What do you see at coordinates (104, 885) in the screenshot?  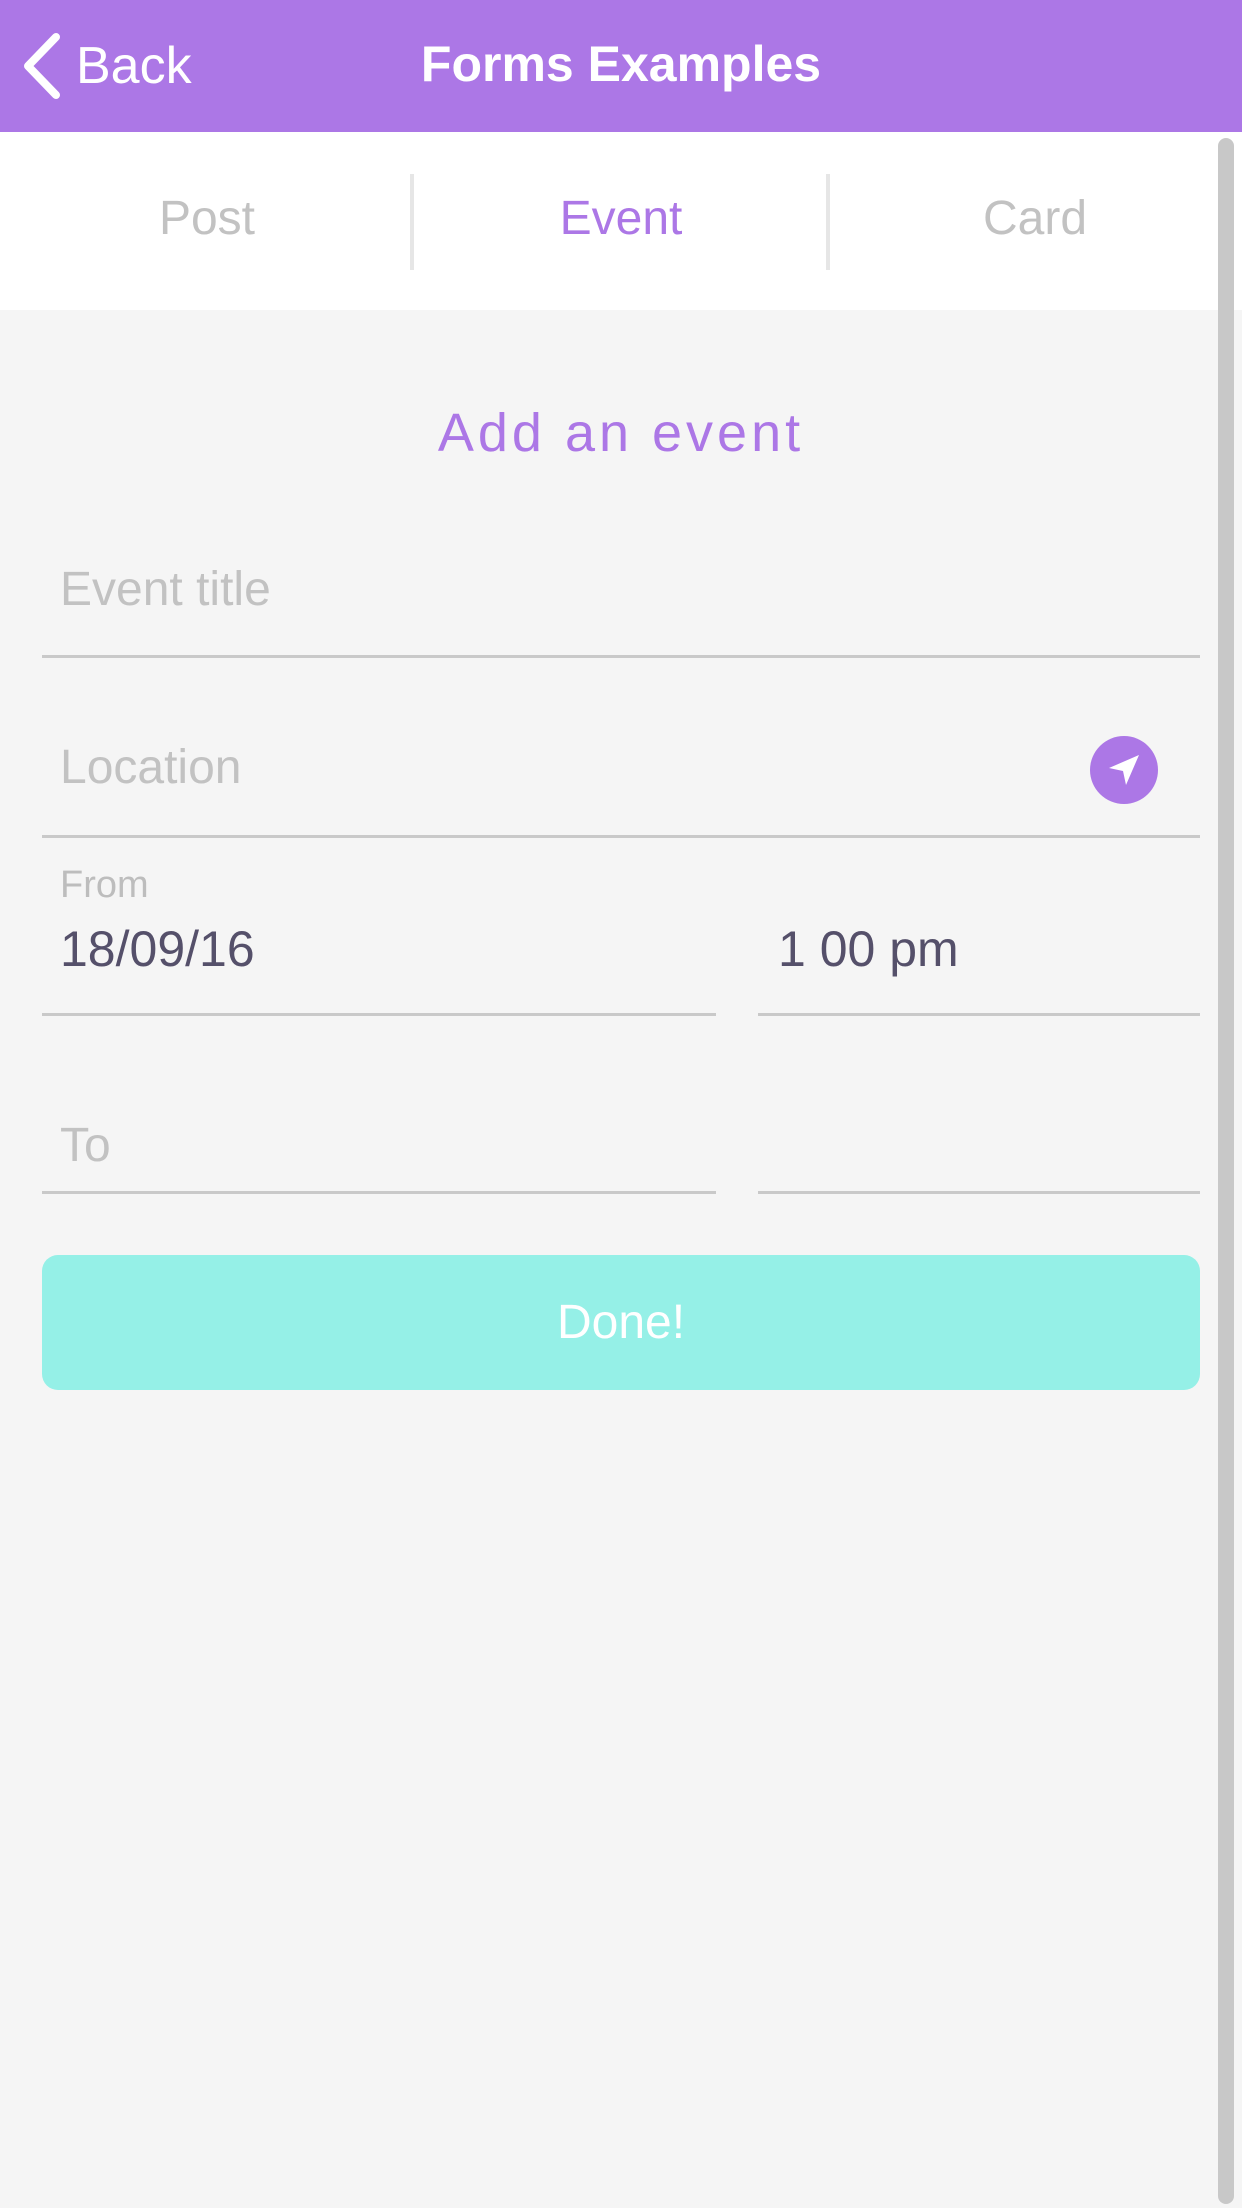 I see `from-label: From` at bounding box center [104, 885].